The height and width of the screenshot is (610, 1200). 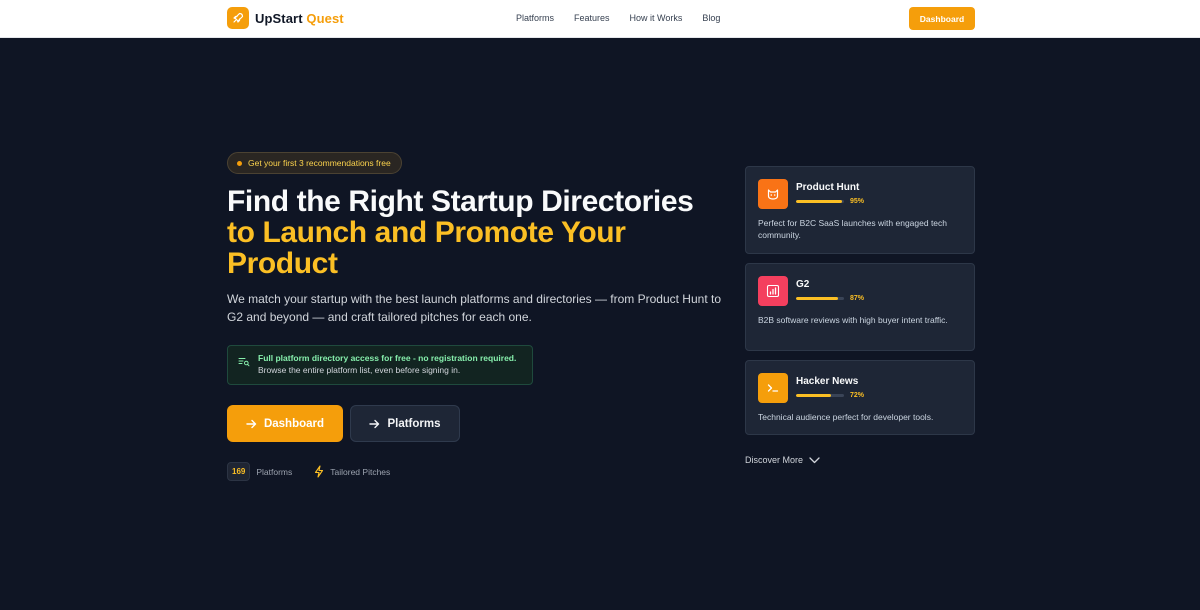 What do you see at coordinates (711, 18) in the screenshot?
I see `nav-link-blog: Blog` at bounding box center [711, 18].